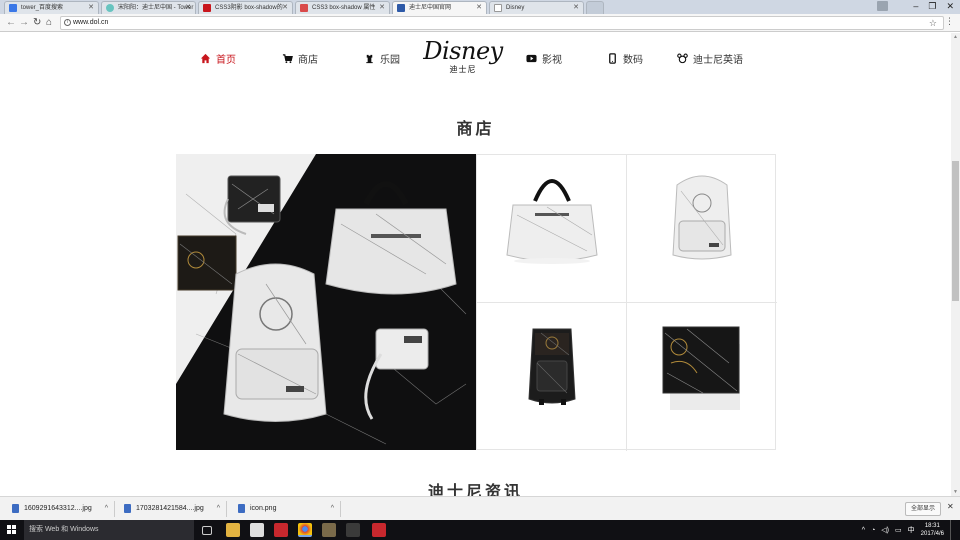 The width and height of the screenshot is (960, 540). What do you see at coordinates (257, 530) in the screenshot?
I see `store-app-icon` at bounding box center [257, 530].